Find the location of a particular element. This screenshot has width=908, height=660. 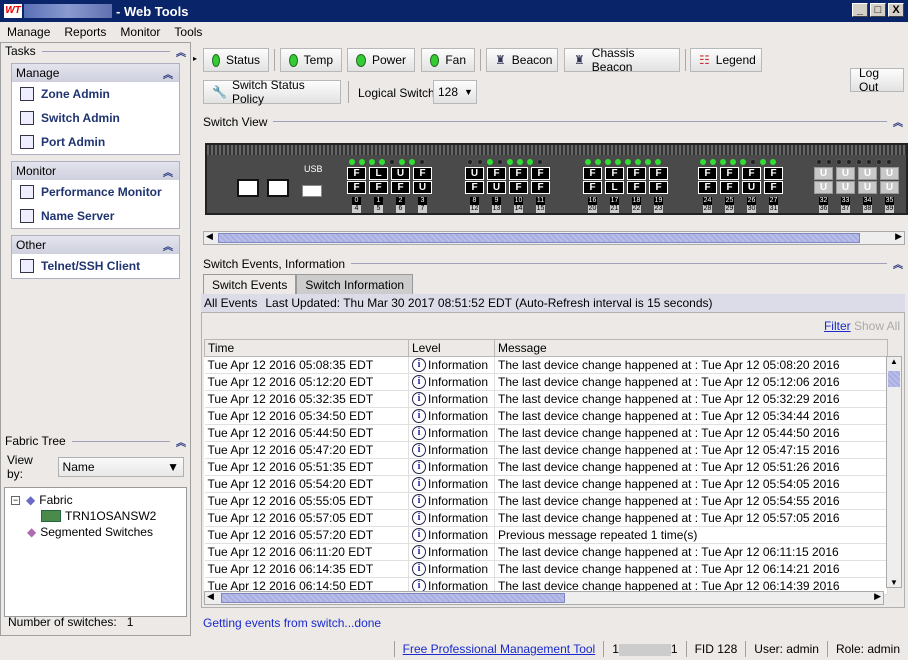

port-6: F is located at coordinates (400, 187).